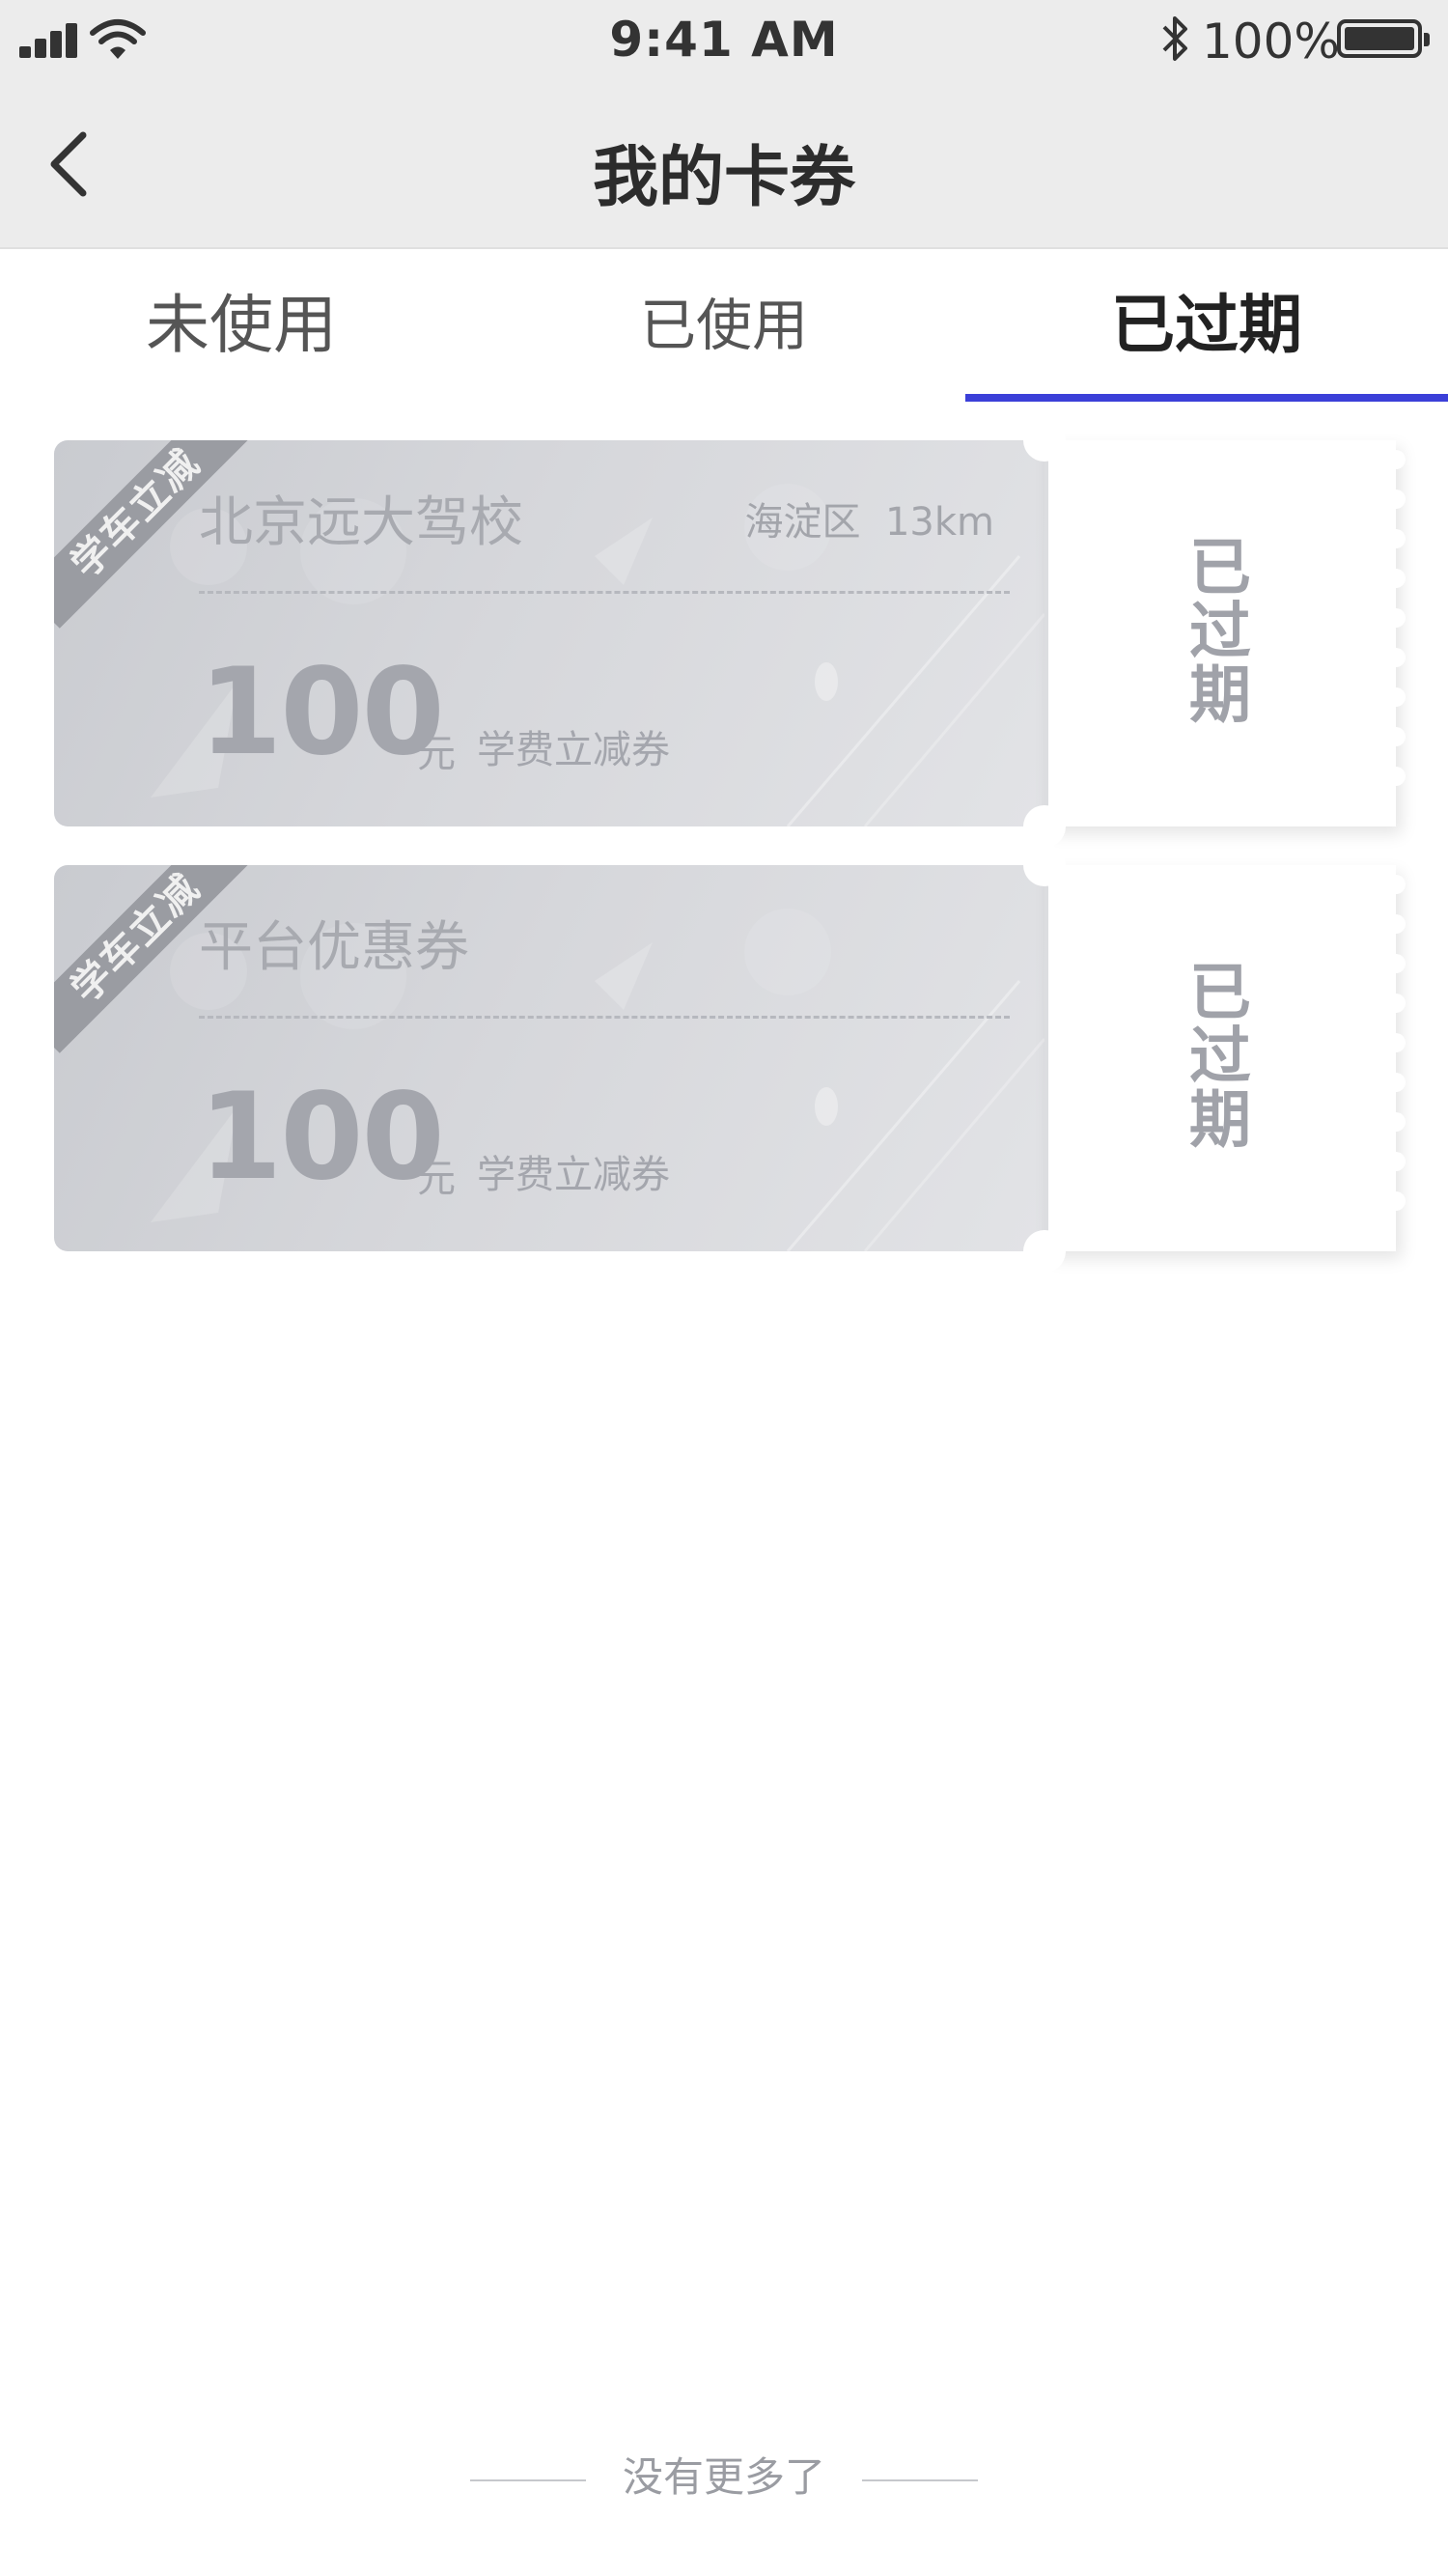  I want to click on tab-used: 已使用, so click(724, 326).